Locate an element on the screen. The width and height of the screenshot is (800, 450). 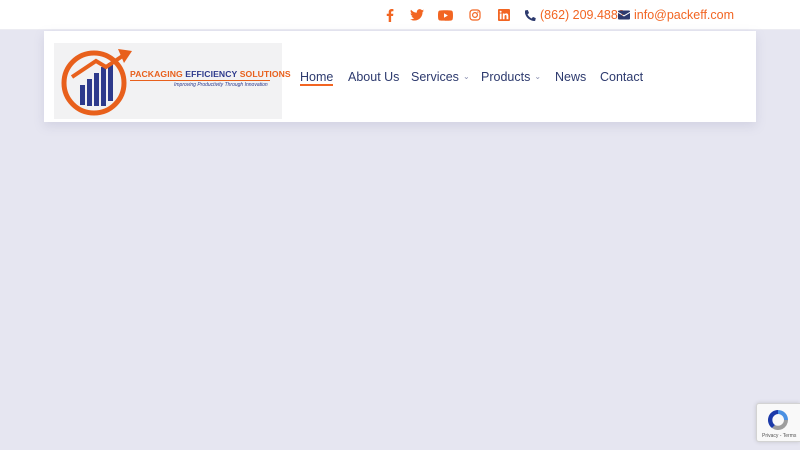
logo-emblem-icon is located at coordinates (96, 82).